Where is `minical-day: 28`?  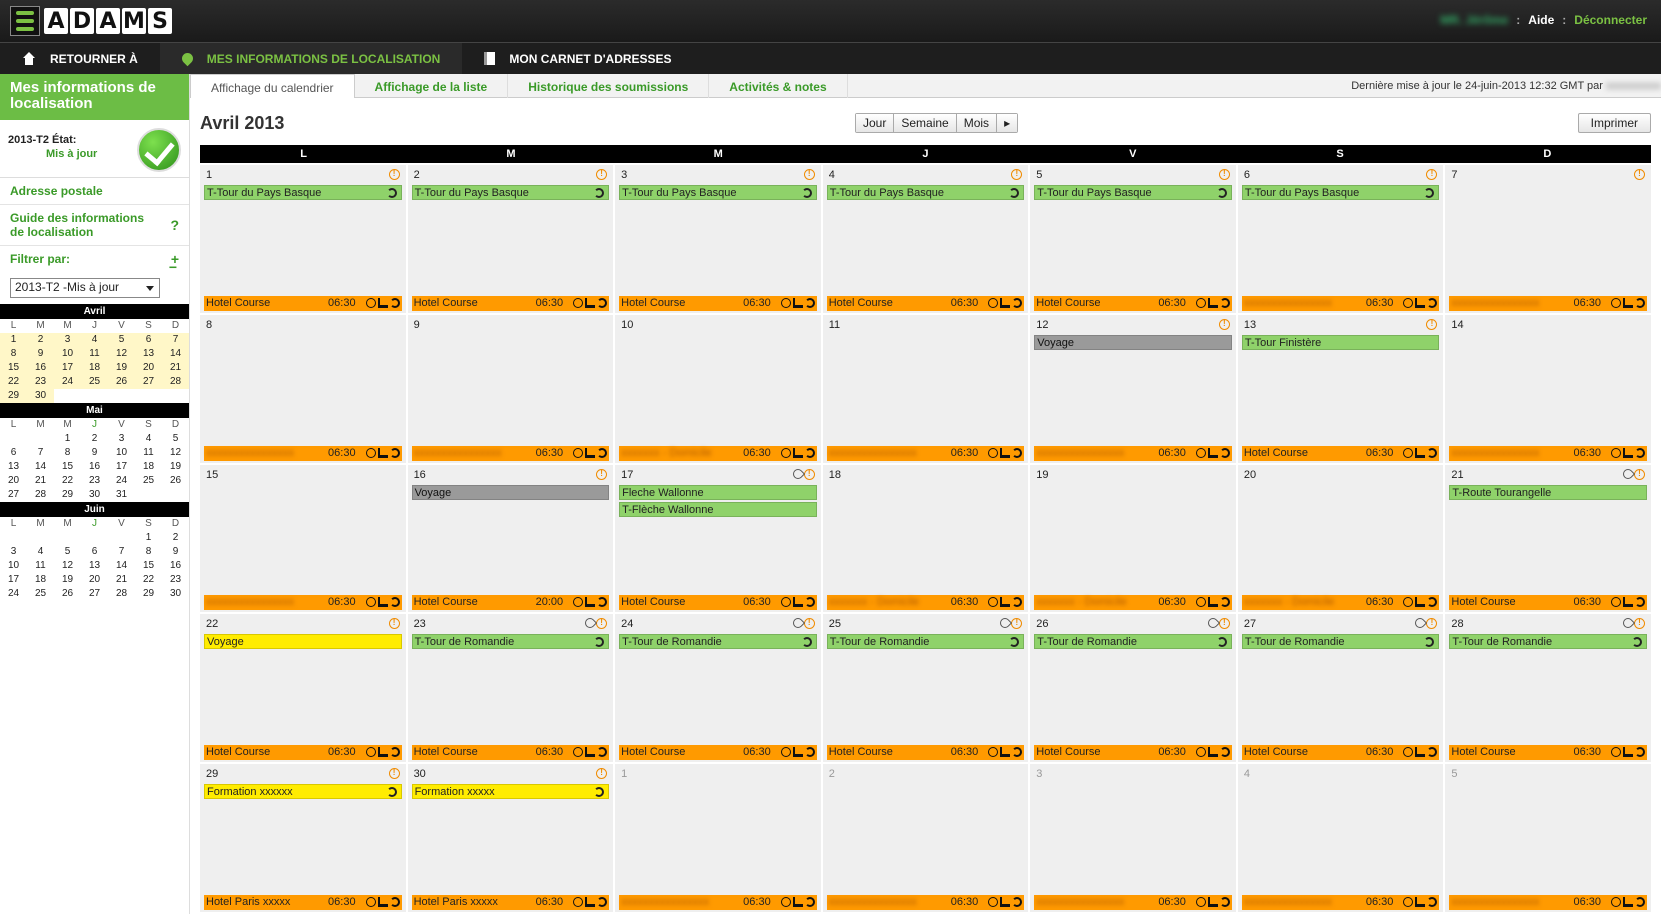 minical-day: 28 is located at coordinates (175, 382).